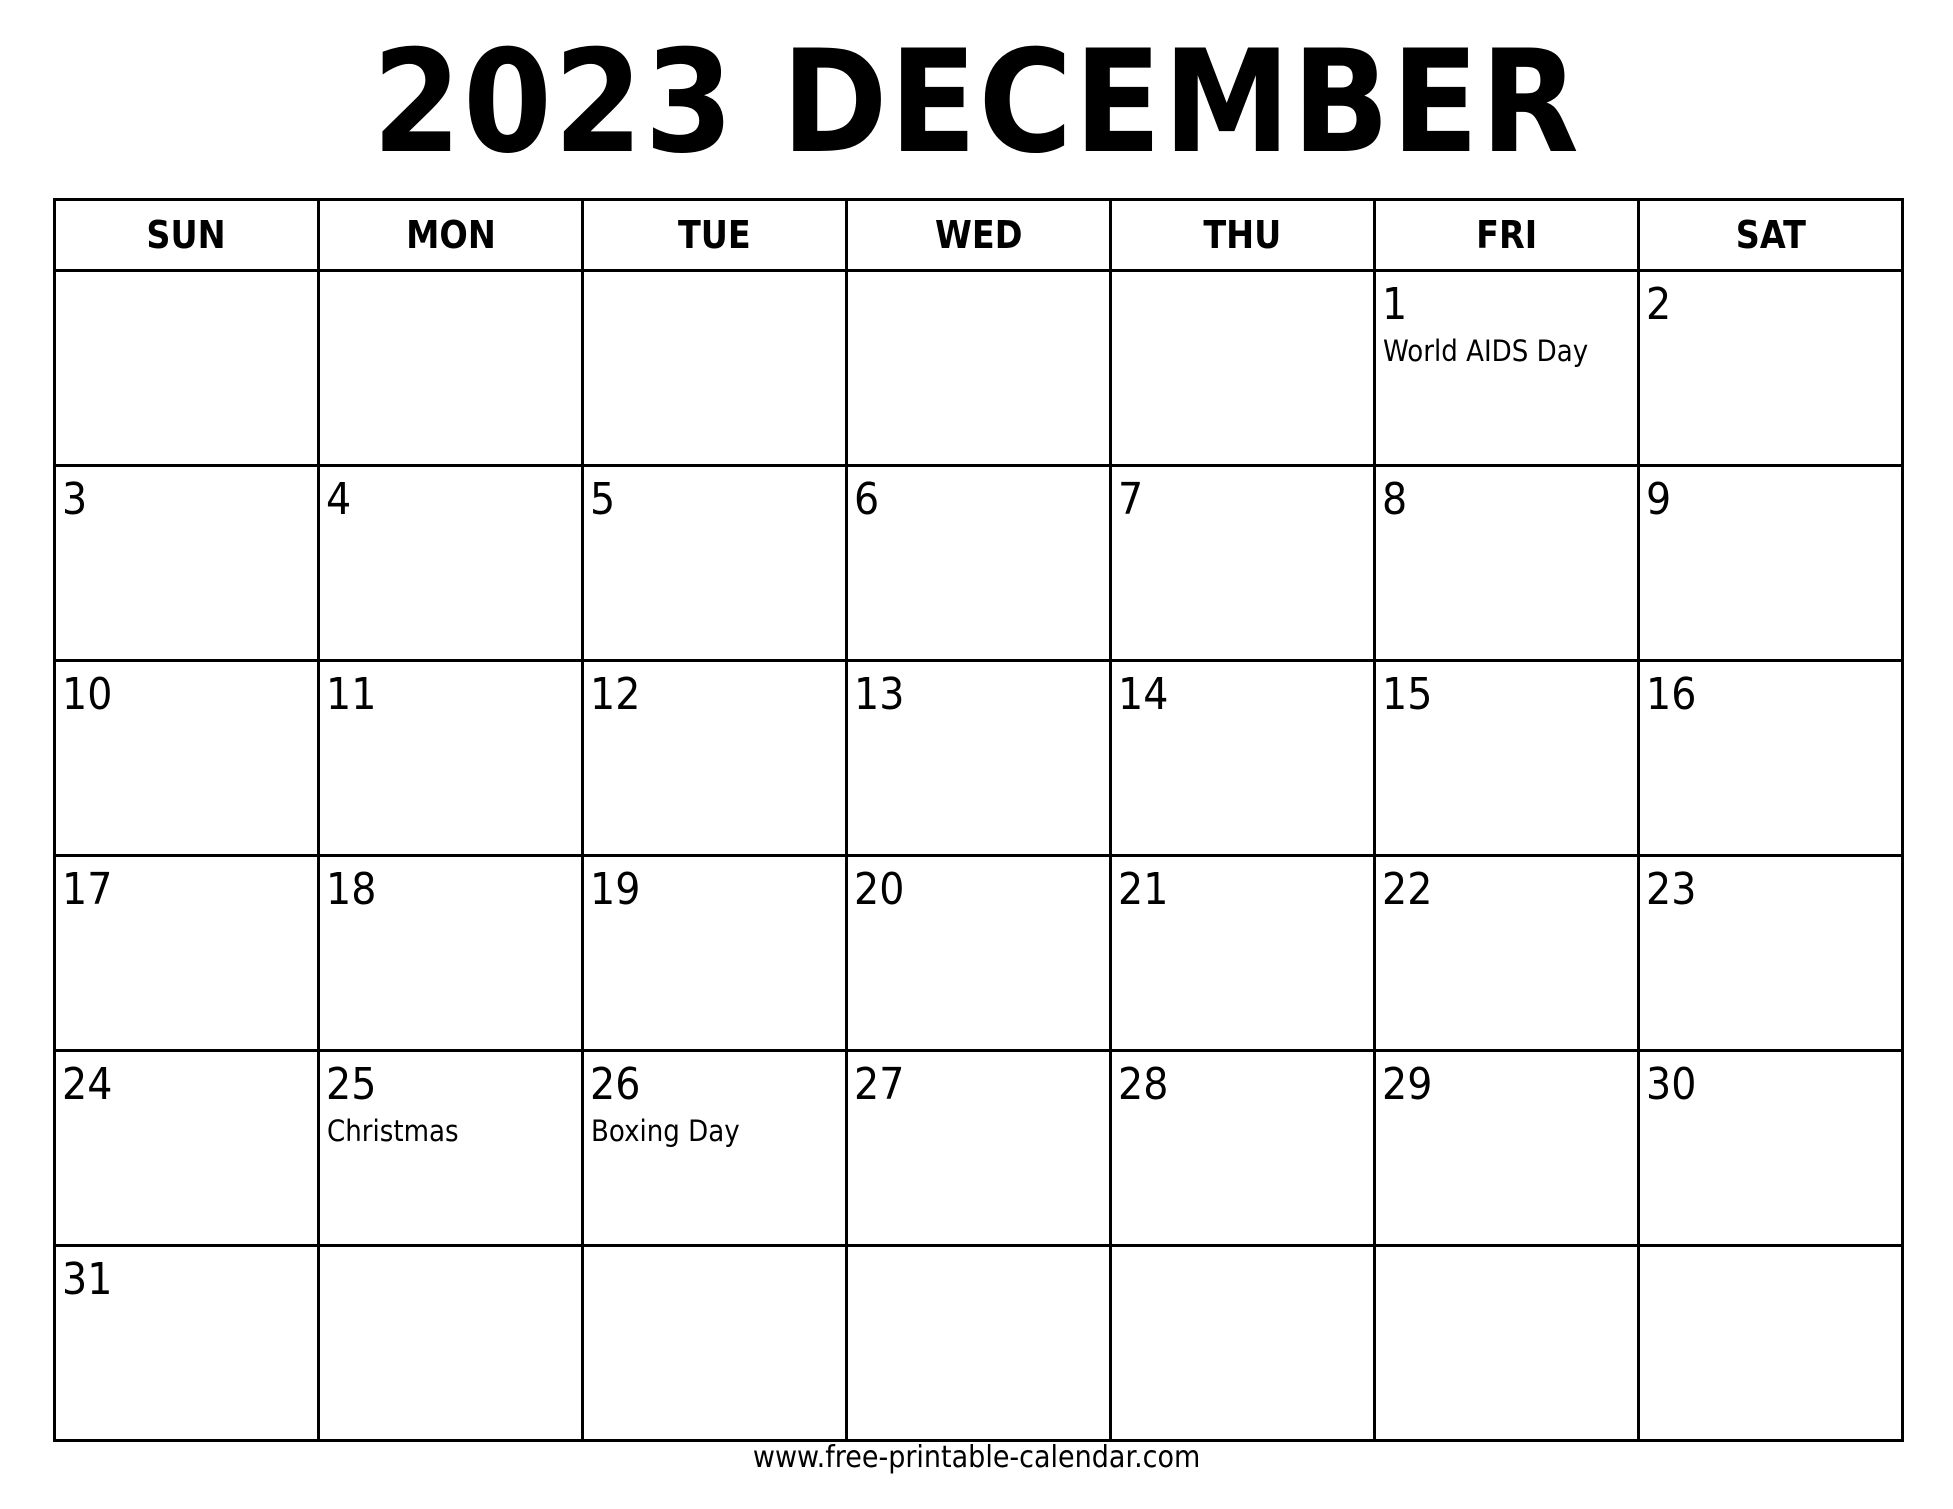 This screenshot has height=1509, width=1953. What do you see at coordinates (1242, 953) in the screenshot?
I see `day-cell: 21` at bounding box center [1242, 953].